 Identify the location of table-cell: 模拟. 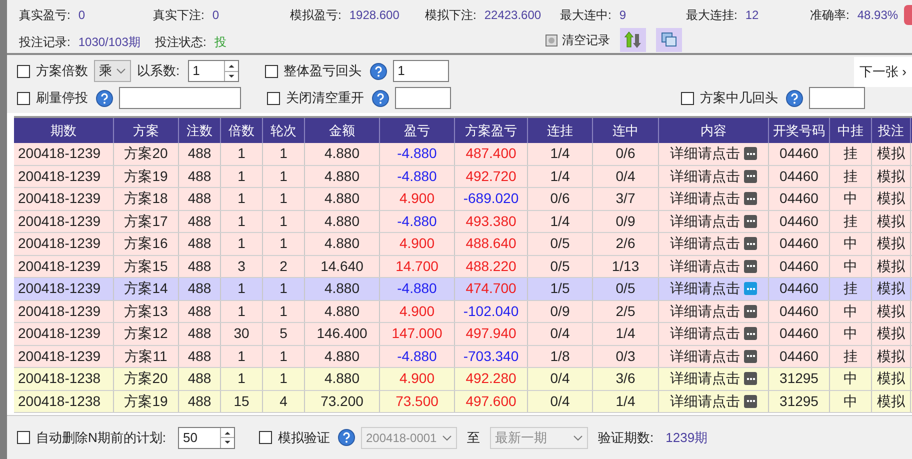
(891, 289).